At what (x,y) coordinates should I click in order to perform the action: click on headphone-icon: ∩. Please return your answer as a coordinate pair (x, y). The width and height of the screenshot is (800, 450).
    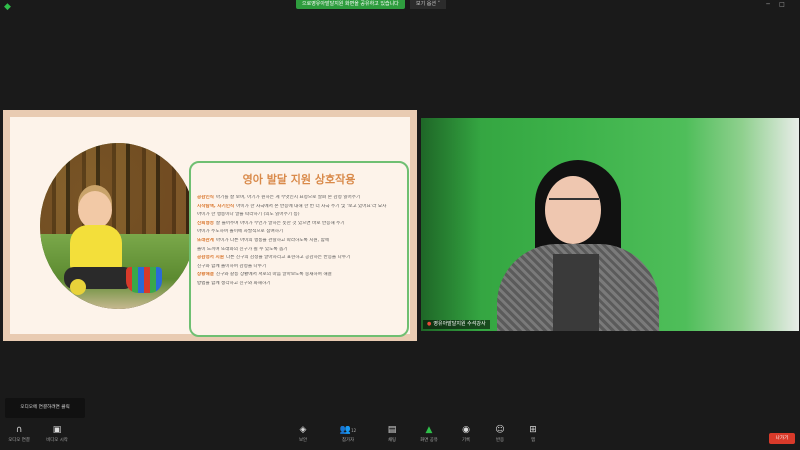
    Looking at the image, I should click on (19, 430).